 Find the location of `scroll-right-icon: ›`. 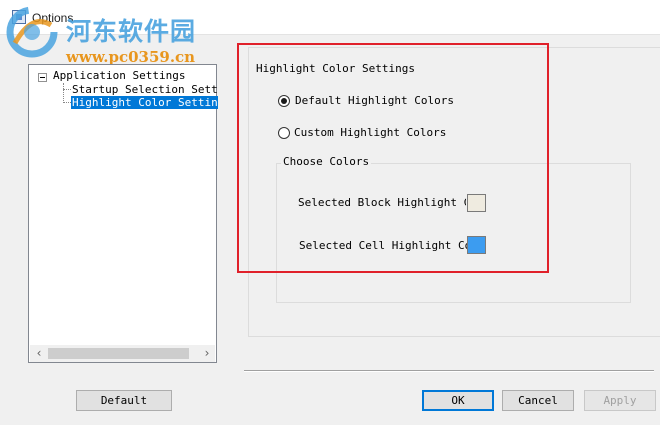

scroll-right-icon: › is located at coordinates (207, 353).